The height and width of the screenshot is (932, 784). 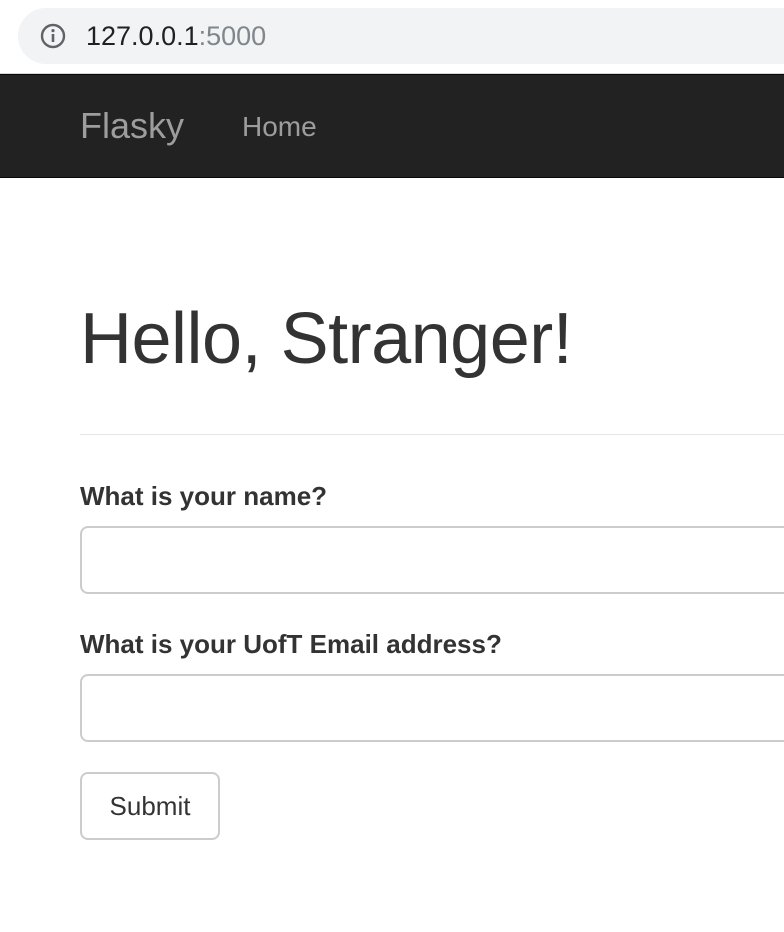 I want to click on url-text: 127.0.0.1:5000, so click(x=176, y=36).